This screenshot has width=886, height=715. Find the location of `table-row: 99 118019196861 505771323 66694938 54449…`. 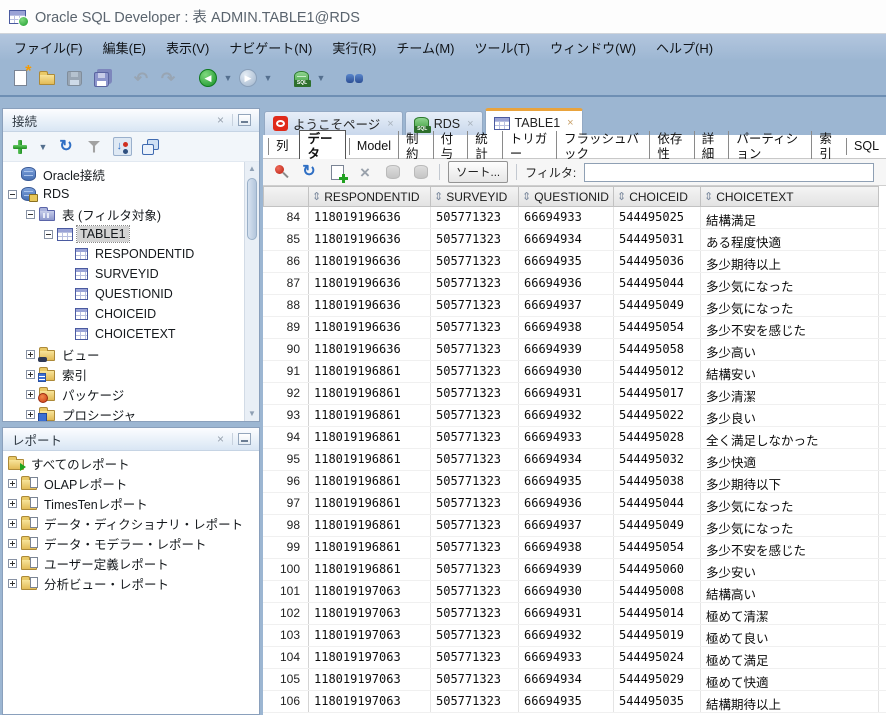

table-row: 99 118019196861 505771323 66694938 54449… is located at coordinates (574, 548).